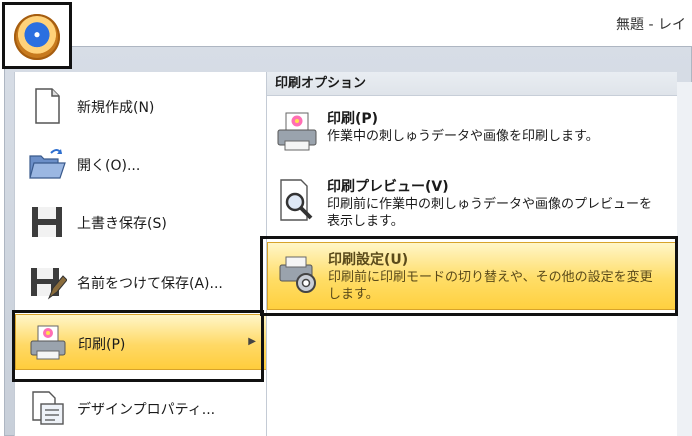 The image size is (692, 436). I want to click on menu-item-print: 印刷(P) ▶, so click(141, 342).